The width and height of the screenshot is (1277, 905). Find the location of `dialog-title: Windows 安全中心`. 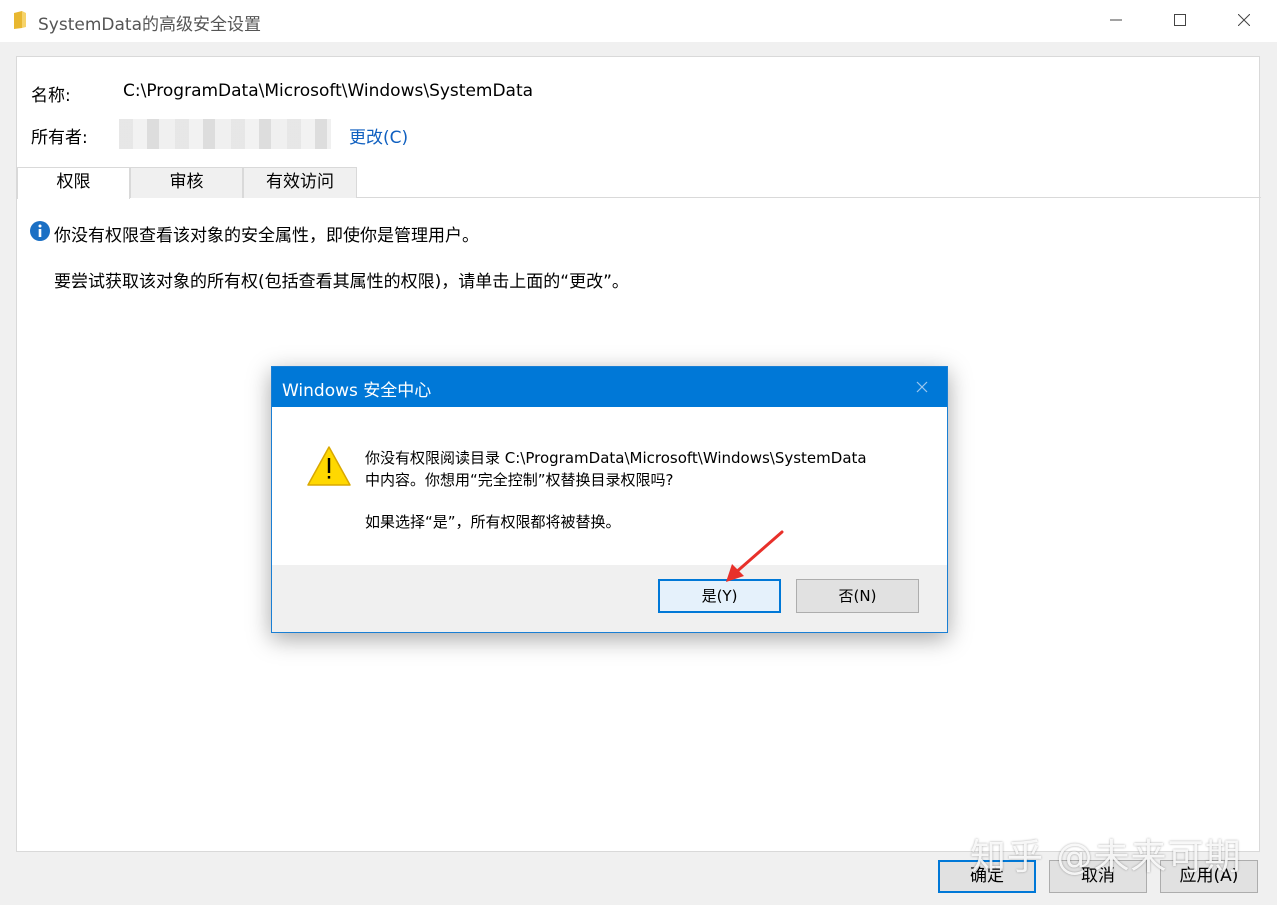

dialog-title: Windows 安全中心 is located at coordinates (357, 391).